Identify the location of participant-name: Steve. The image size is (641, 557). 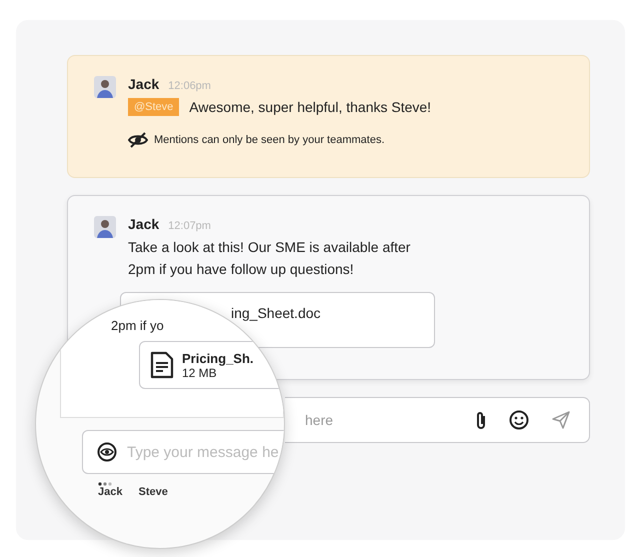
(153, 492).